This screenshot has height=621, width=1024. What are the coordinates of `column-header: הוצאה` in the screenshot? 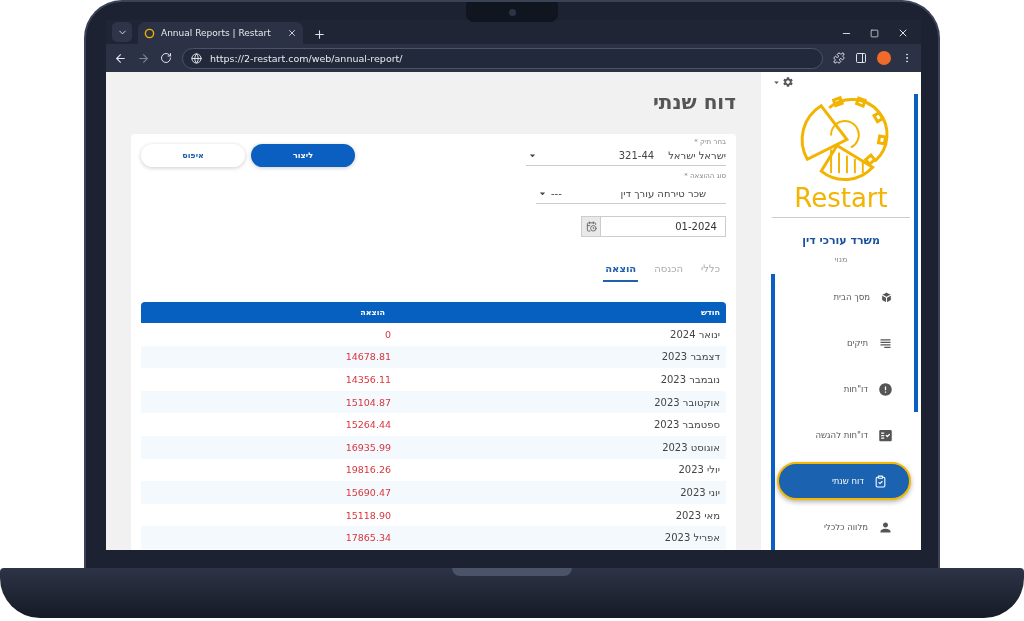 It's located at (372, 312).